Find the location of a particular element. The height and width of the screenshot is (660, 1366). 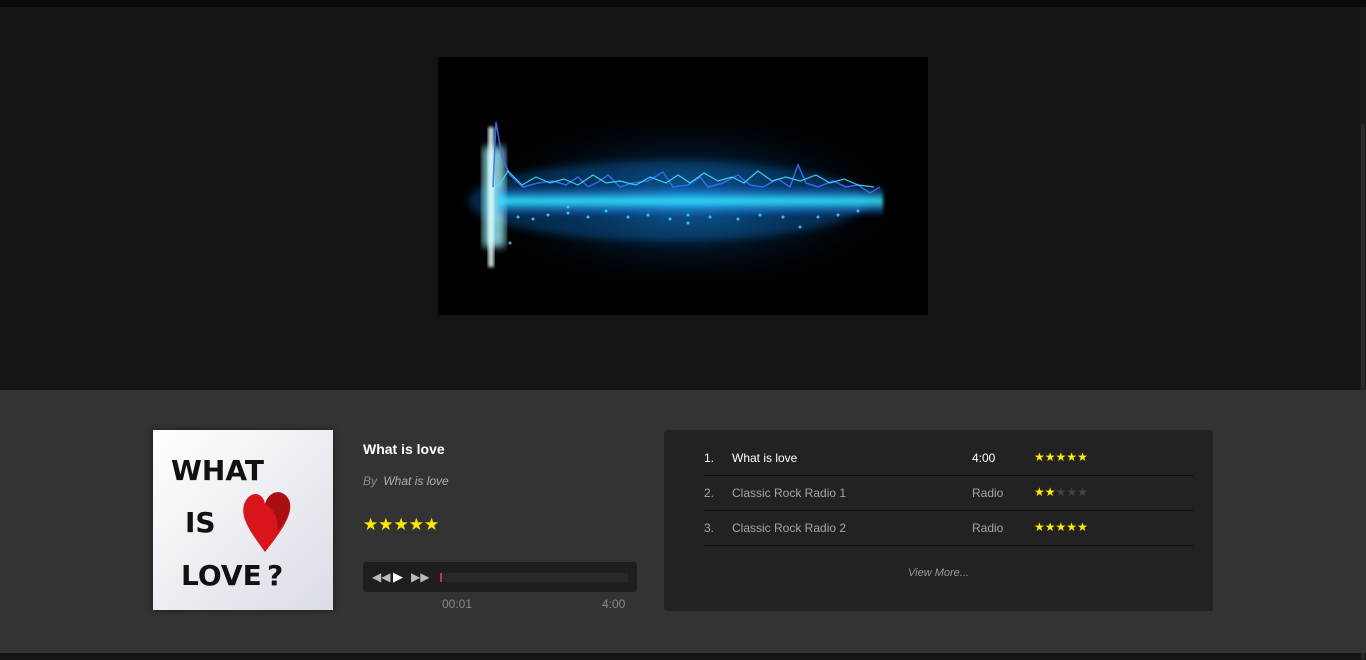

current-time: 00:01 is located at coordinates (457, 604).